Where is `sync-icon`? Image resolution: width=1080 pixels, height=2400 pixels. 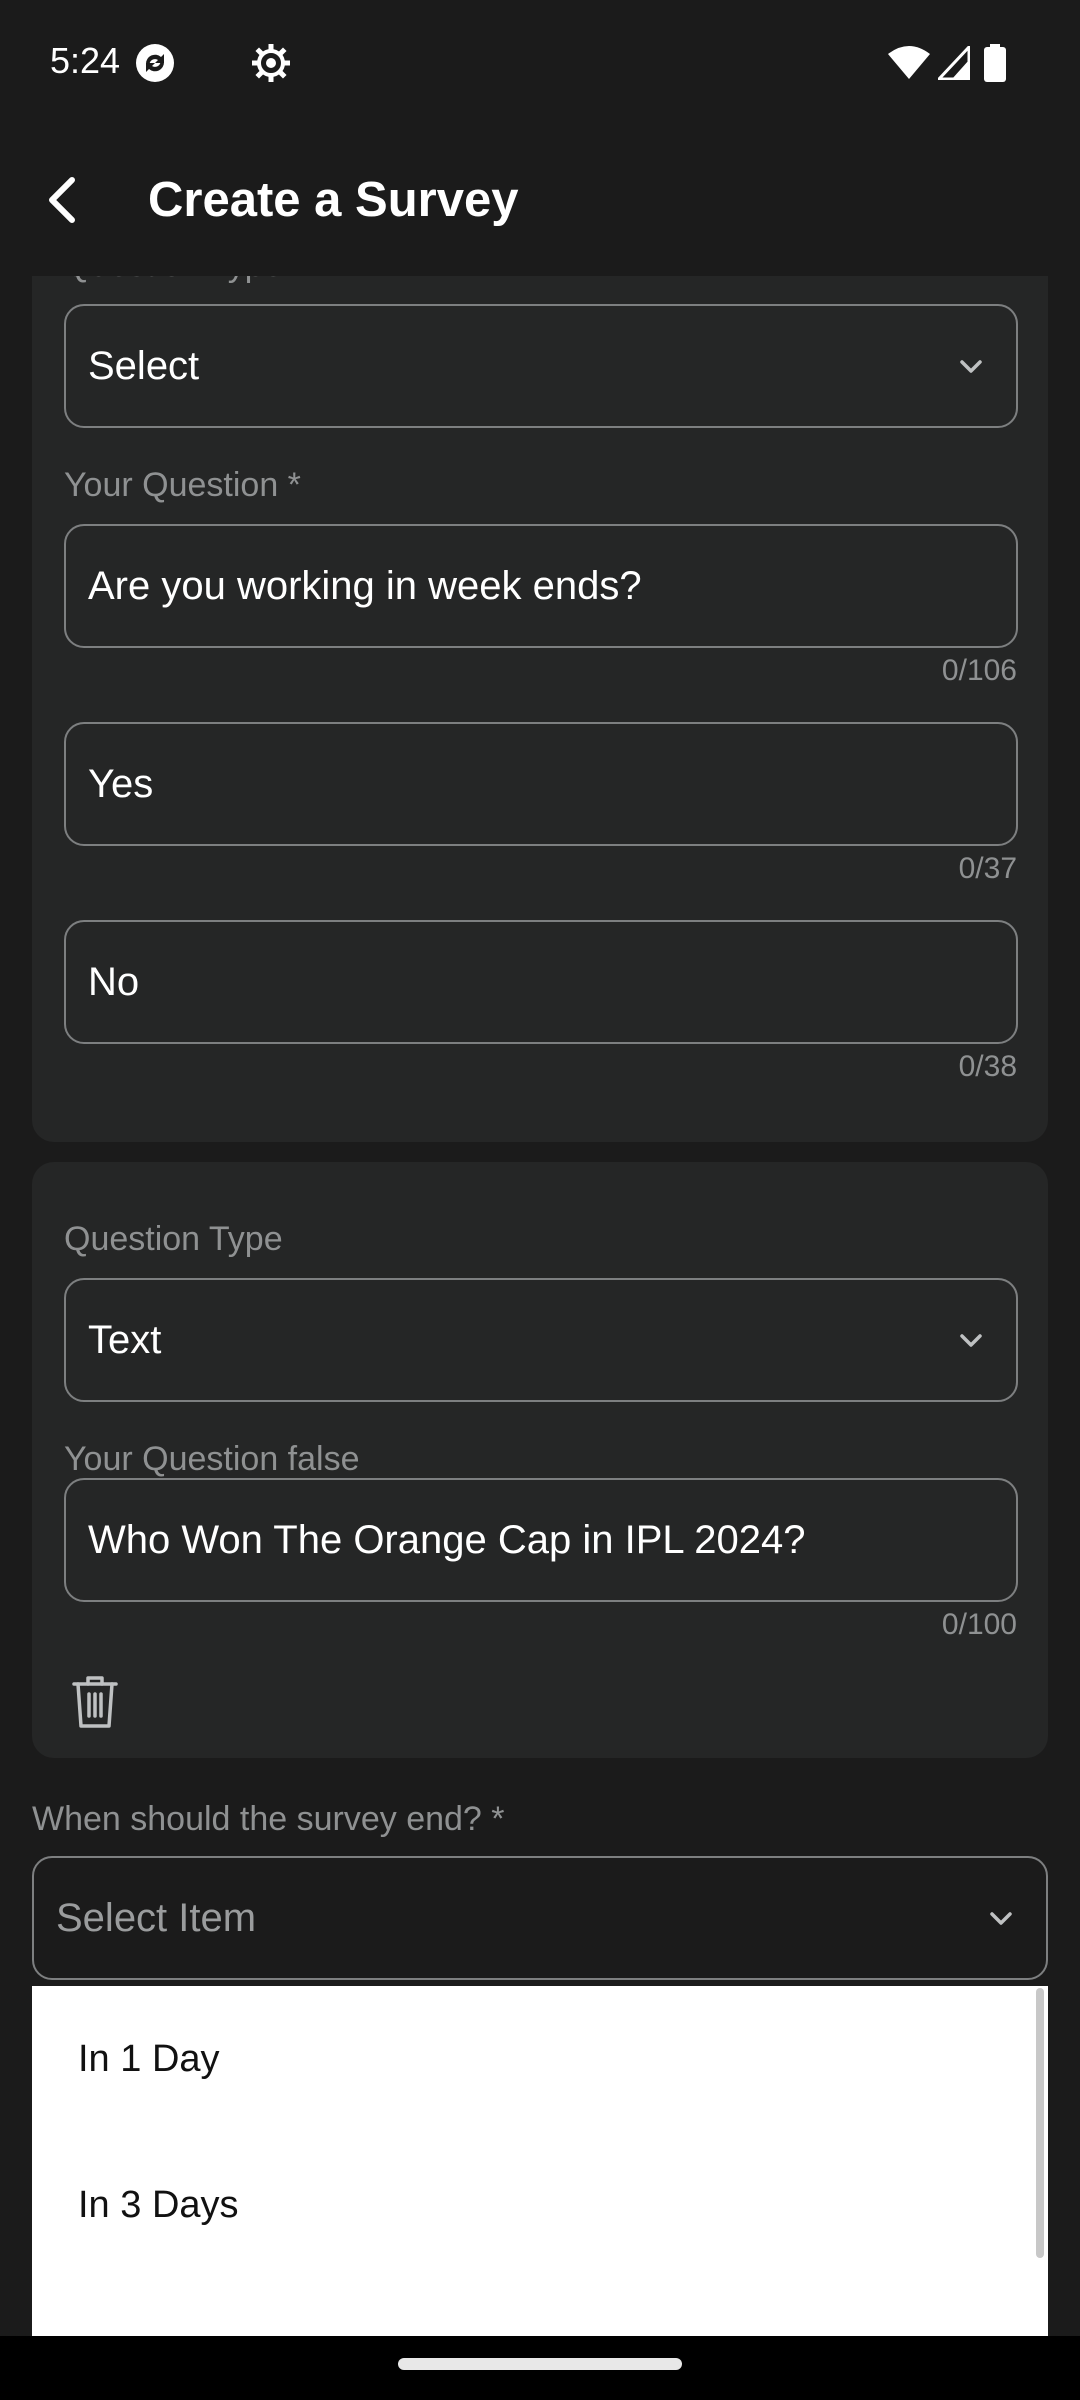 sync-icon is located at coordinates (155, 65).